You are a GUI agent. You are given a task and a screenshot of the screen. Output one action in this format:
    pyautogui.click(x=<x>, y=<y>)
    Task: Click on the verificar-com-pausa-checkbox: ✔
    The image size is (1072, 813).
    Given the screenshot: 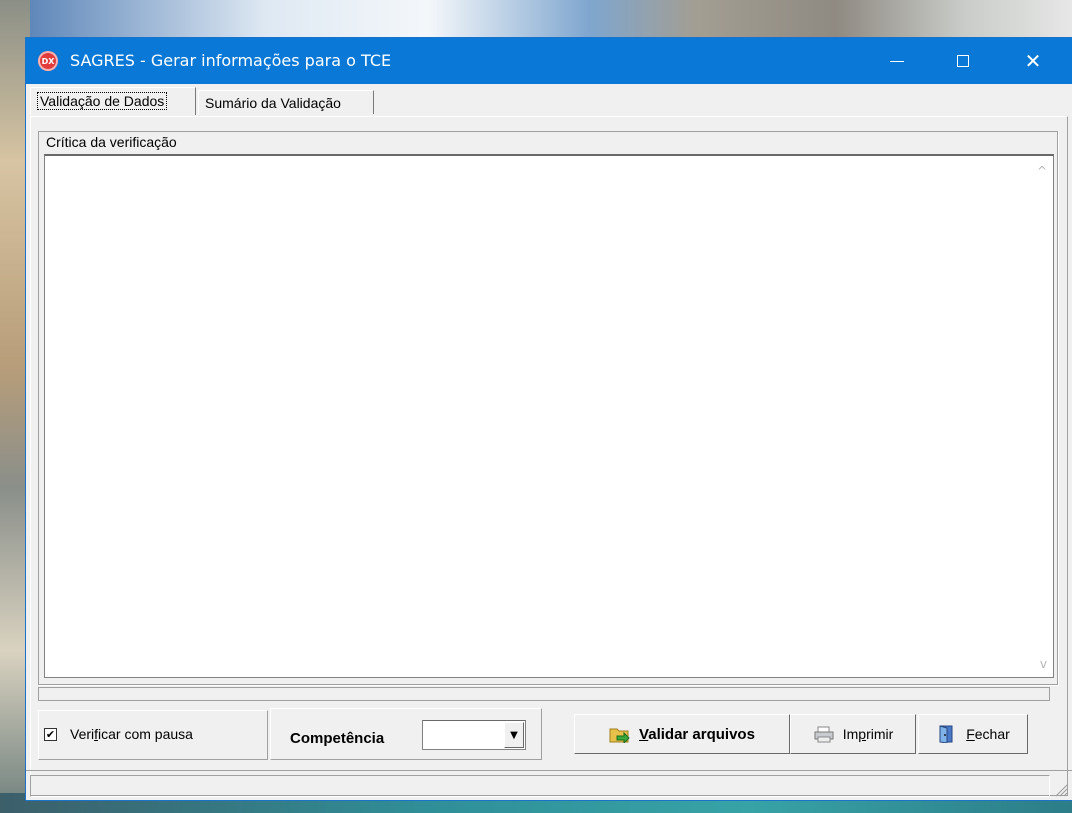 What is the action you would take?
    pyautogui.click(x=50, y=734)
    